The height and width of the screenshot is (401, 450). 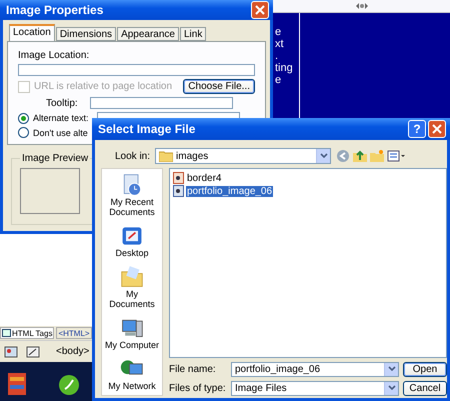 What do you see at coordinates (161, 103) in the screenshot?
I see `tooltip-field` at bounding box center [161, 103].